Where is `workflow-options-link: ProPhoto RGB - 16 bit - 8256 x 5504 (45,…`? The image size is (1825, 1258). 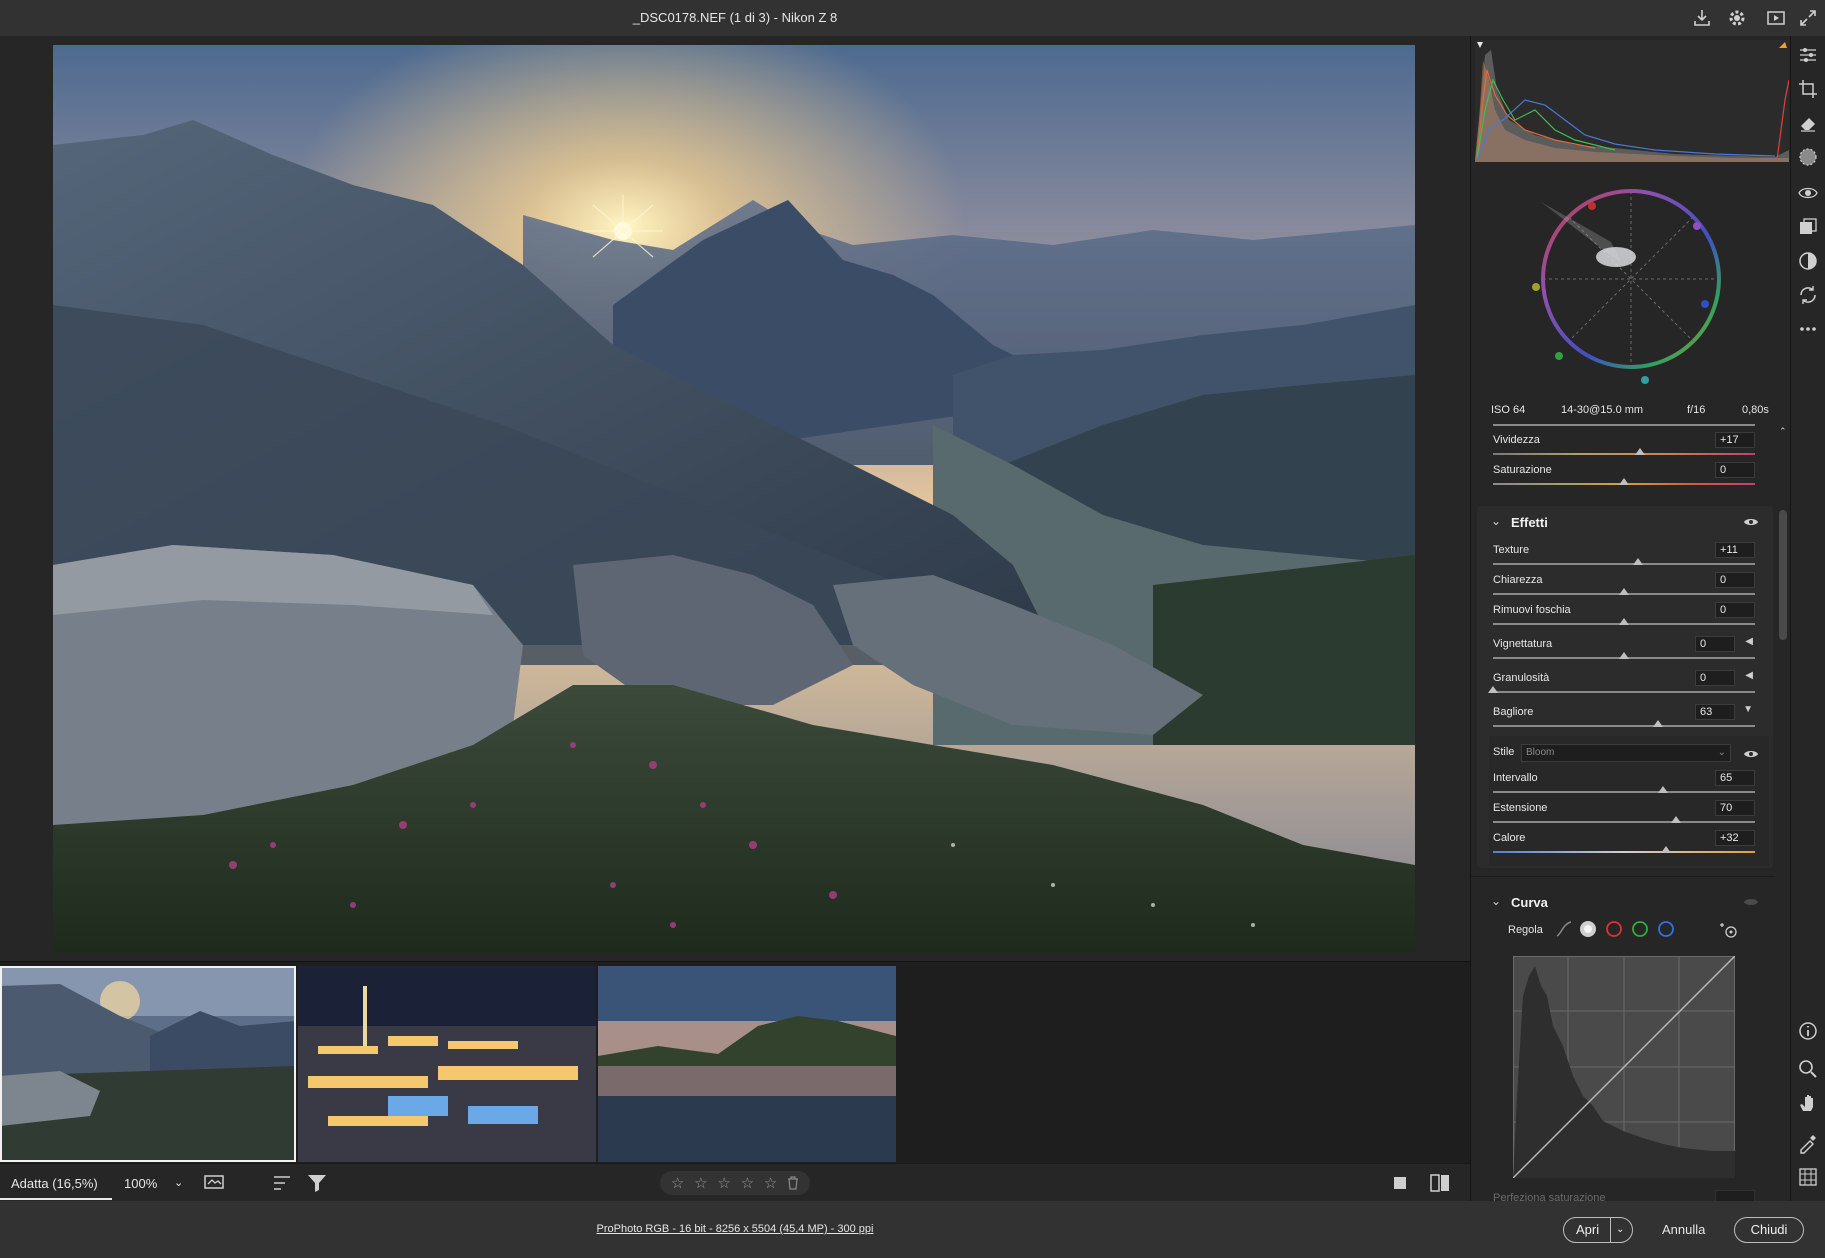
workflow-options-link: ProPhoto RGB - 16 bit - 8256 x 5504 (45,… is located at coordinates (735, 1229).